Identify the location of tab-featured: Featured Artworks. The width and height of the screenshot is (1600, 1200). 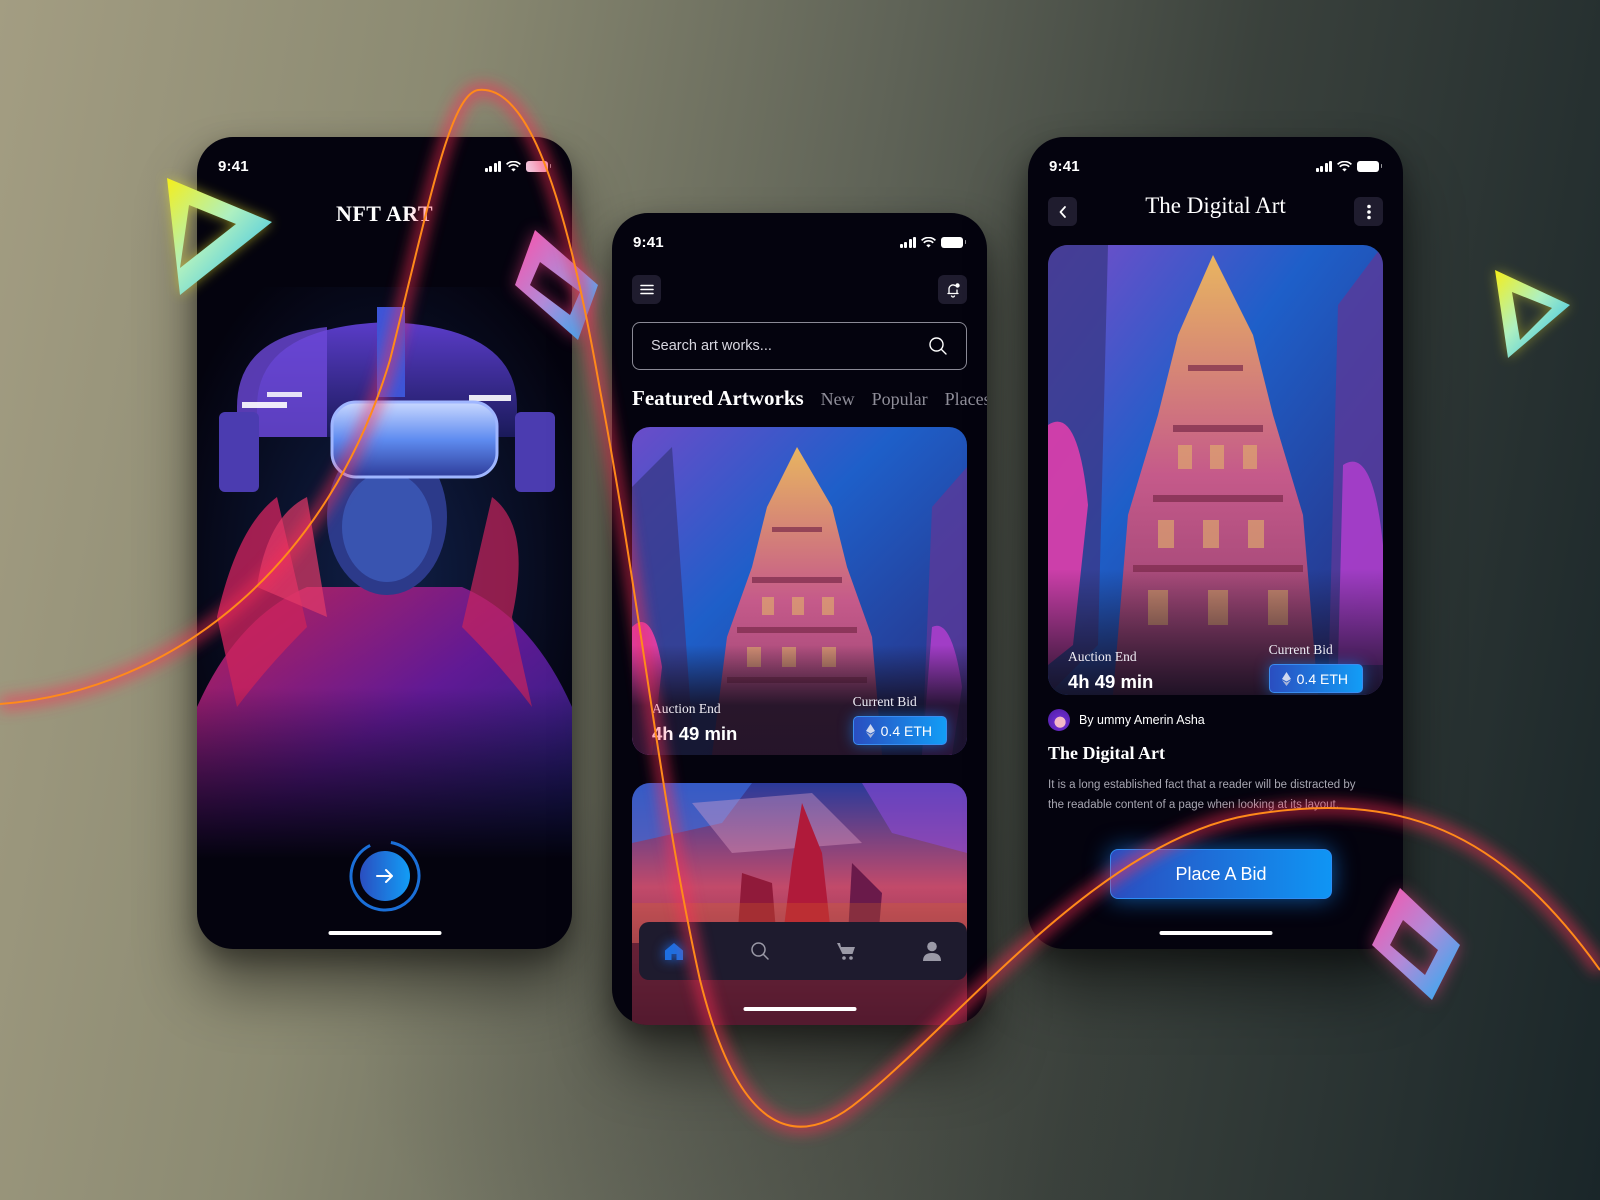
(718, 398).